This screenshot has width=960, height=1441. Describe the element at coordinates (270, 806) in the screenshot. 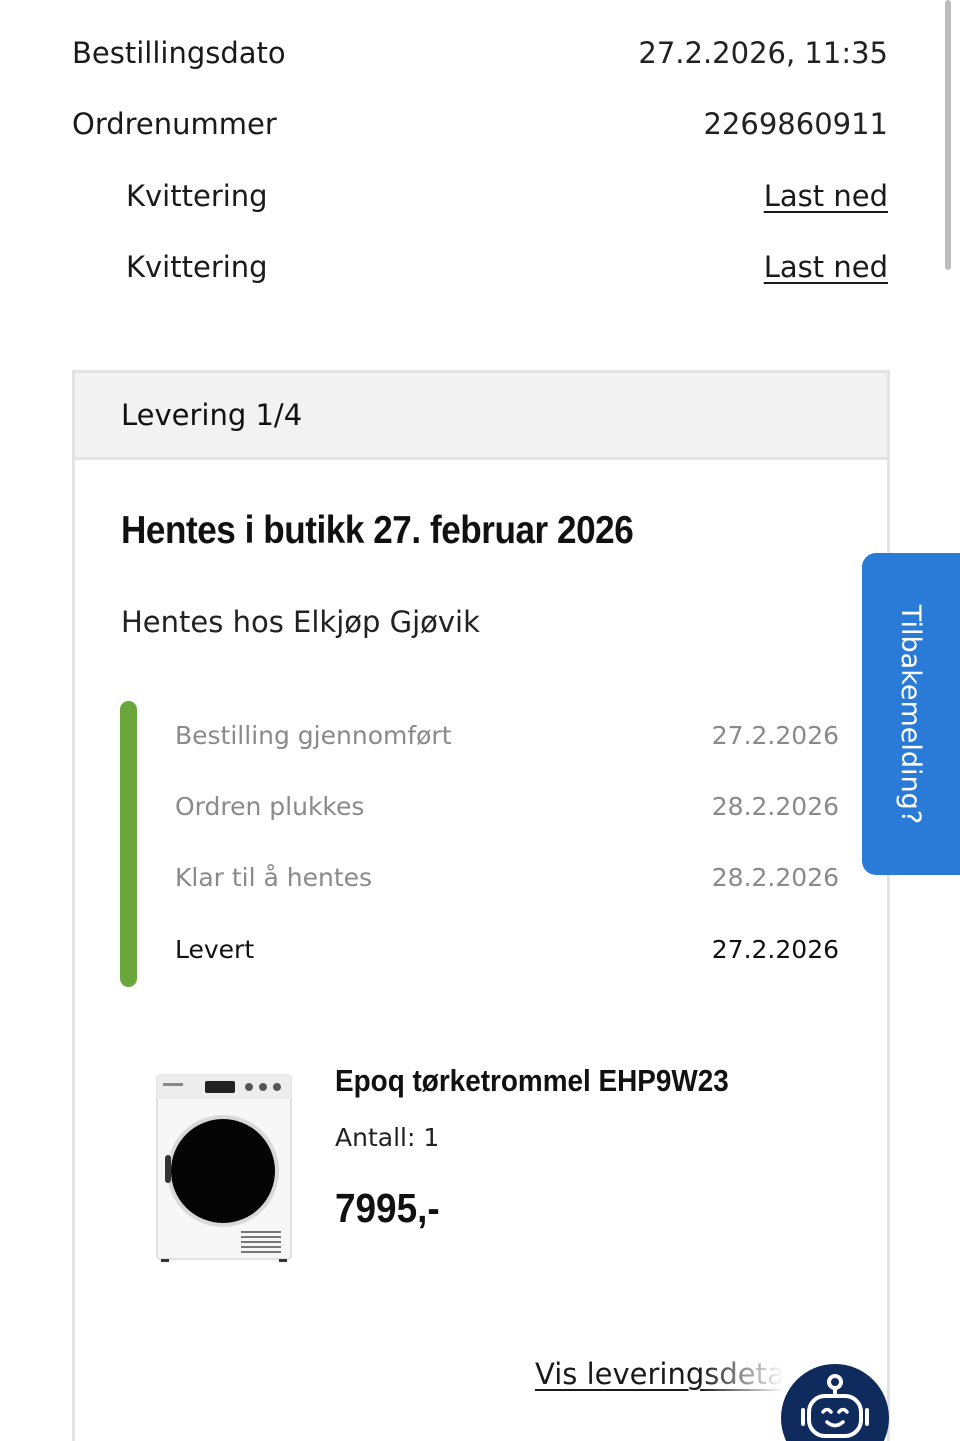

I see `step-label: Ordren plukkes` at that location.